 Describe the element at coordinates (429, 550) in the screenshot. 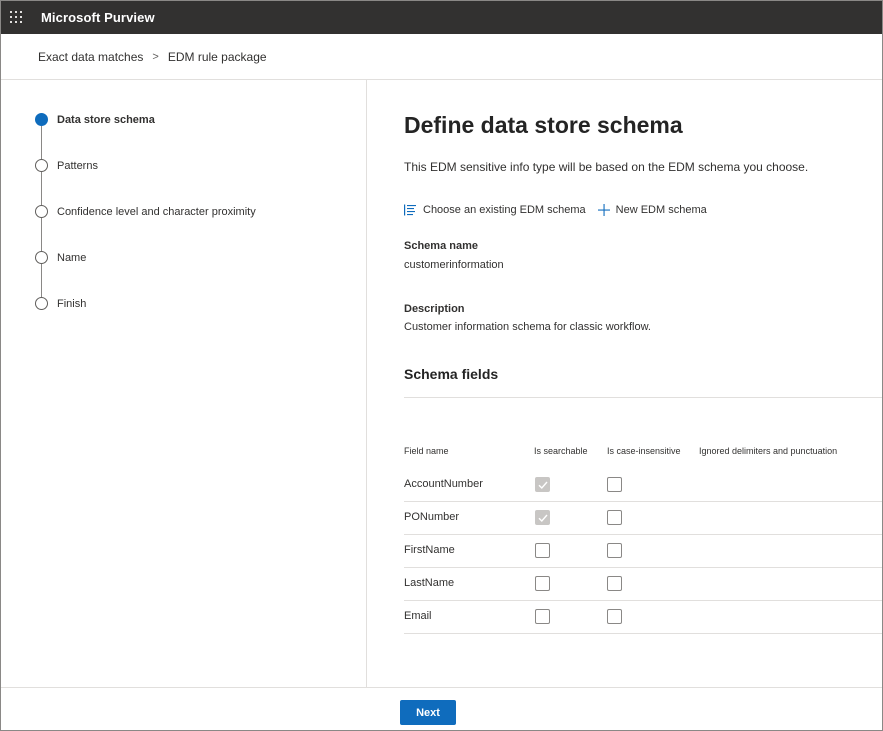

I see `field-name-cell: FirstName` at that location.